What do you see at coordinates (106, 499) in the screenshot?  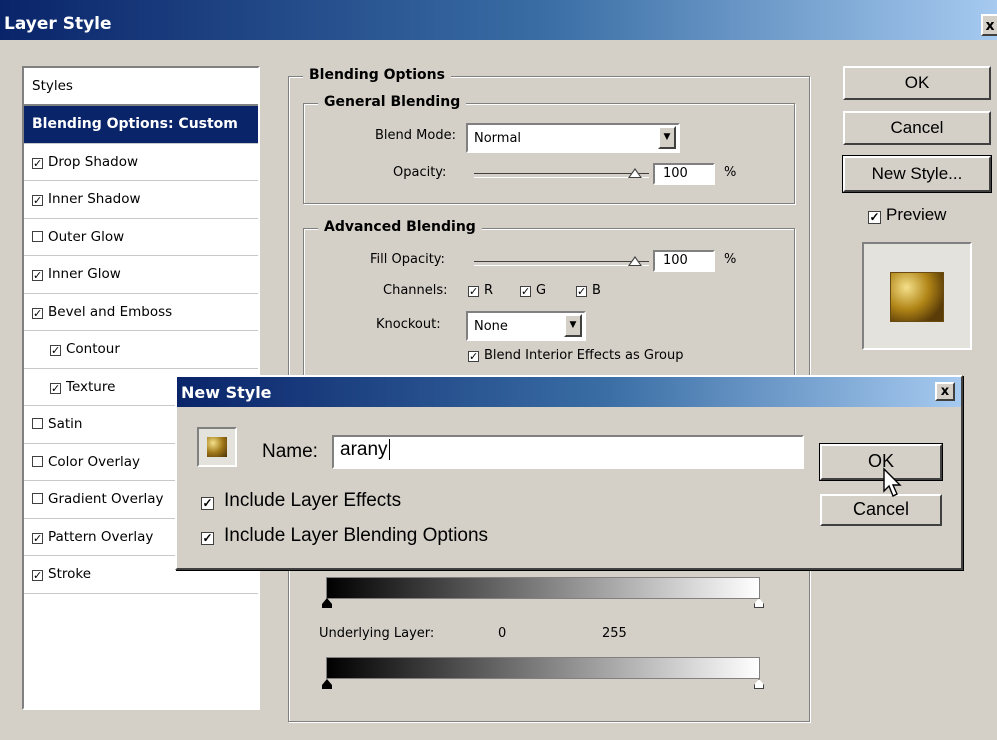 I see `styles-item-label: Gradient Overlay` at bounding box center [106, 499].